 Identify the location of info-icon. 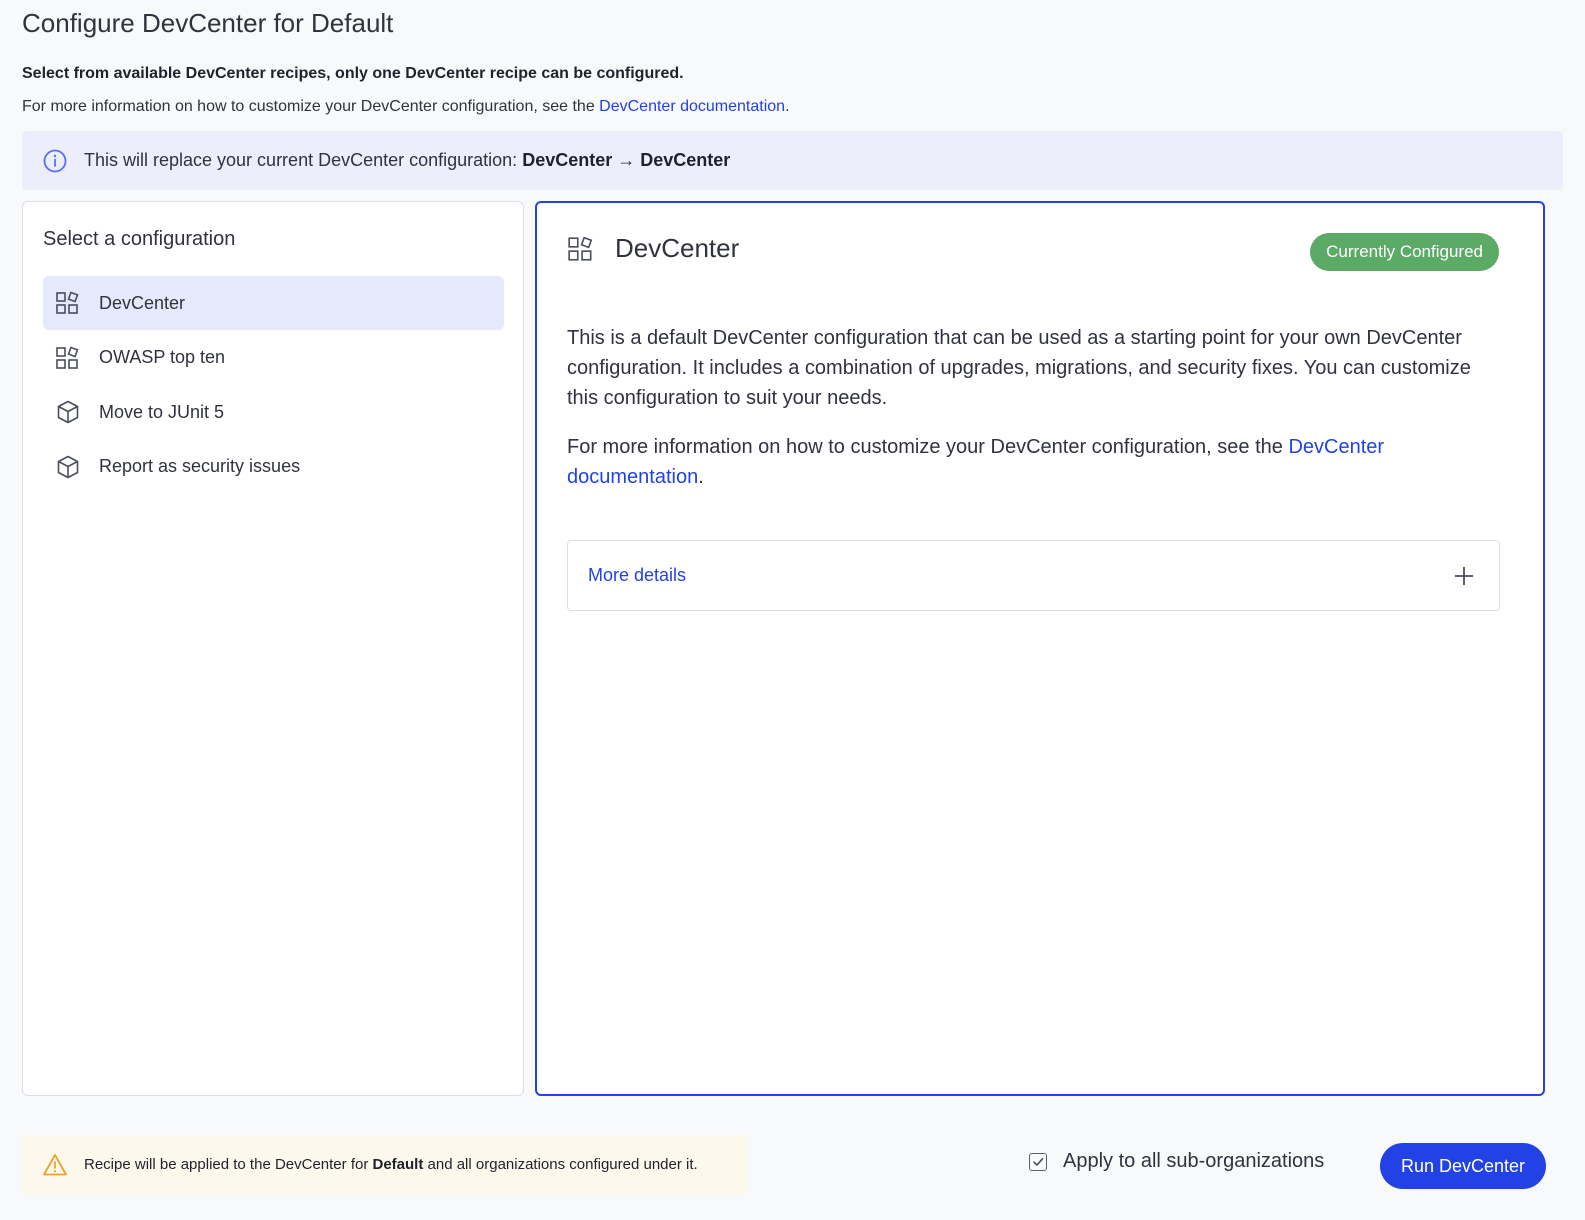
(55, 161).